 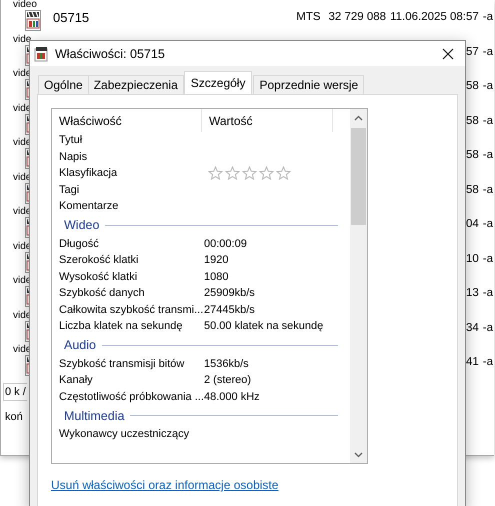 What do you see at coordinates (15, 392) in the screenshot?
I see `status-text: 0 k /` at bounding box center [15, 392].